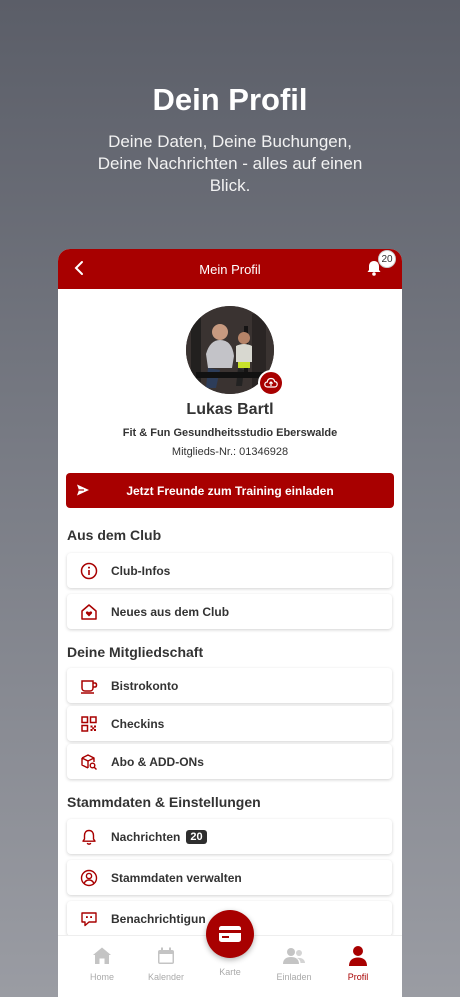 This screenshot has width=460, height=997. I want to click on club-name: Fit & Fun Gesundheitsstudio Eberswalde, so click(230, 433).